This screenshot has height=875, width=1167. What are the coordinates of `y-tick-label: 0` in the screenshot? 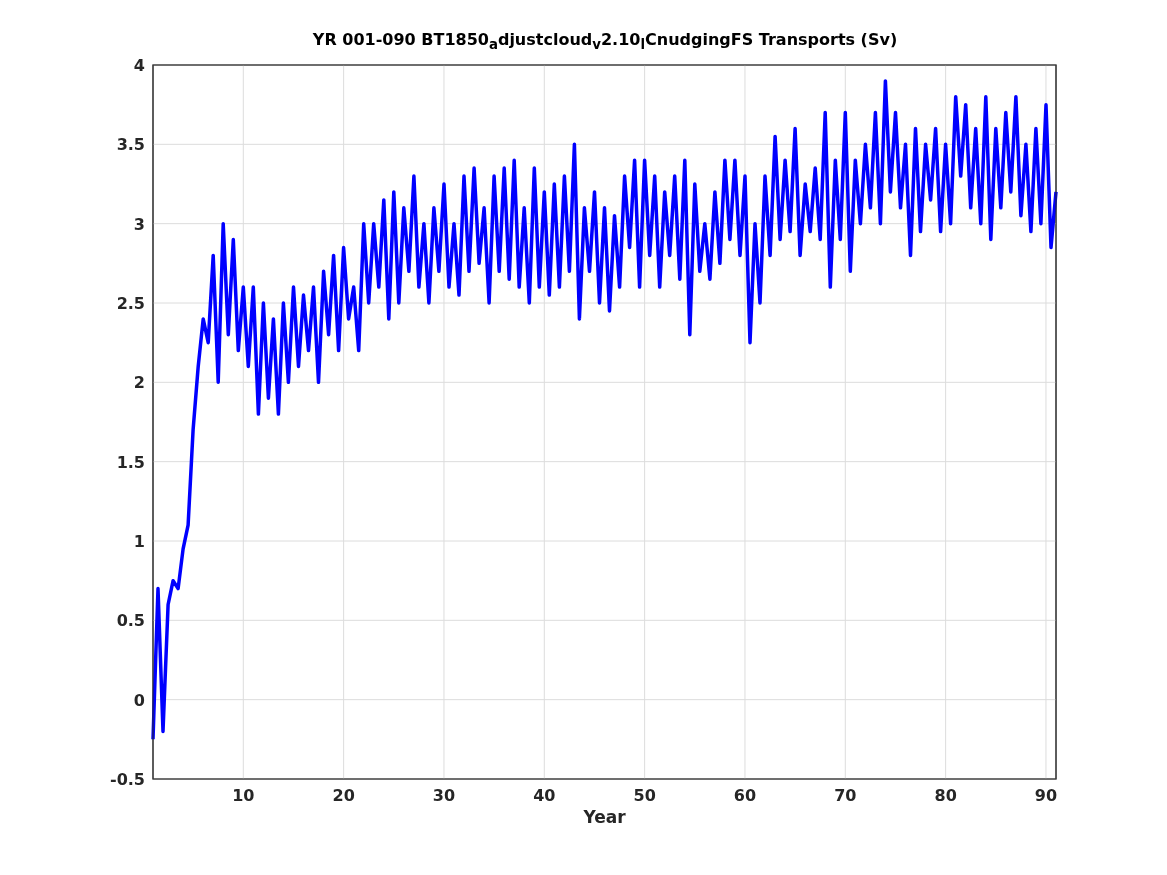 It's located at (139, 700).